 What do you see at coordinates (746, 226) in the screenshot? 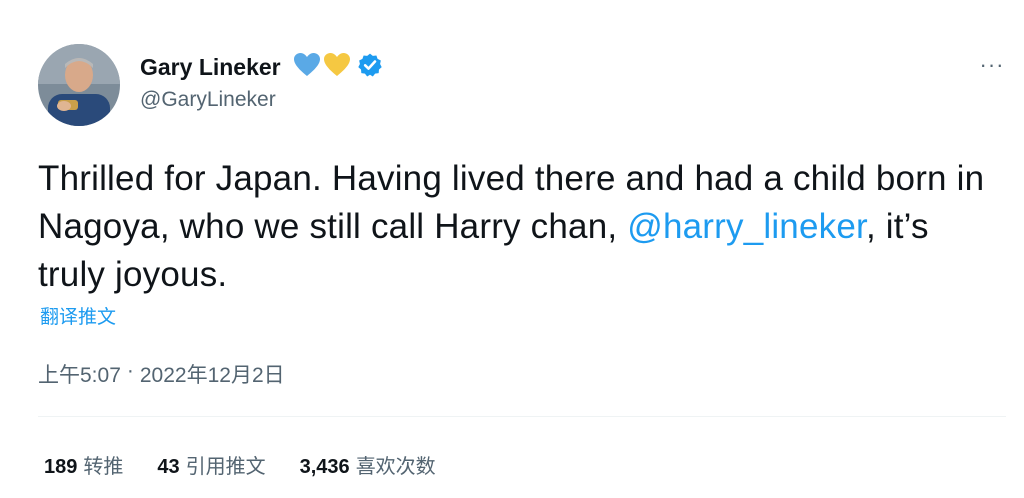
I see `mention-link: @harry_lineker` at bounding box center [746, 226].